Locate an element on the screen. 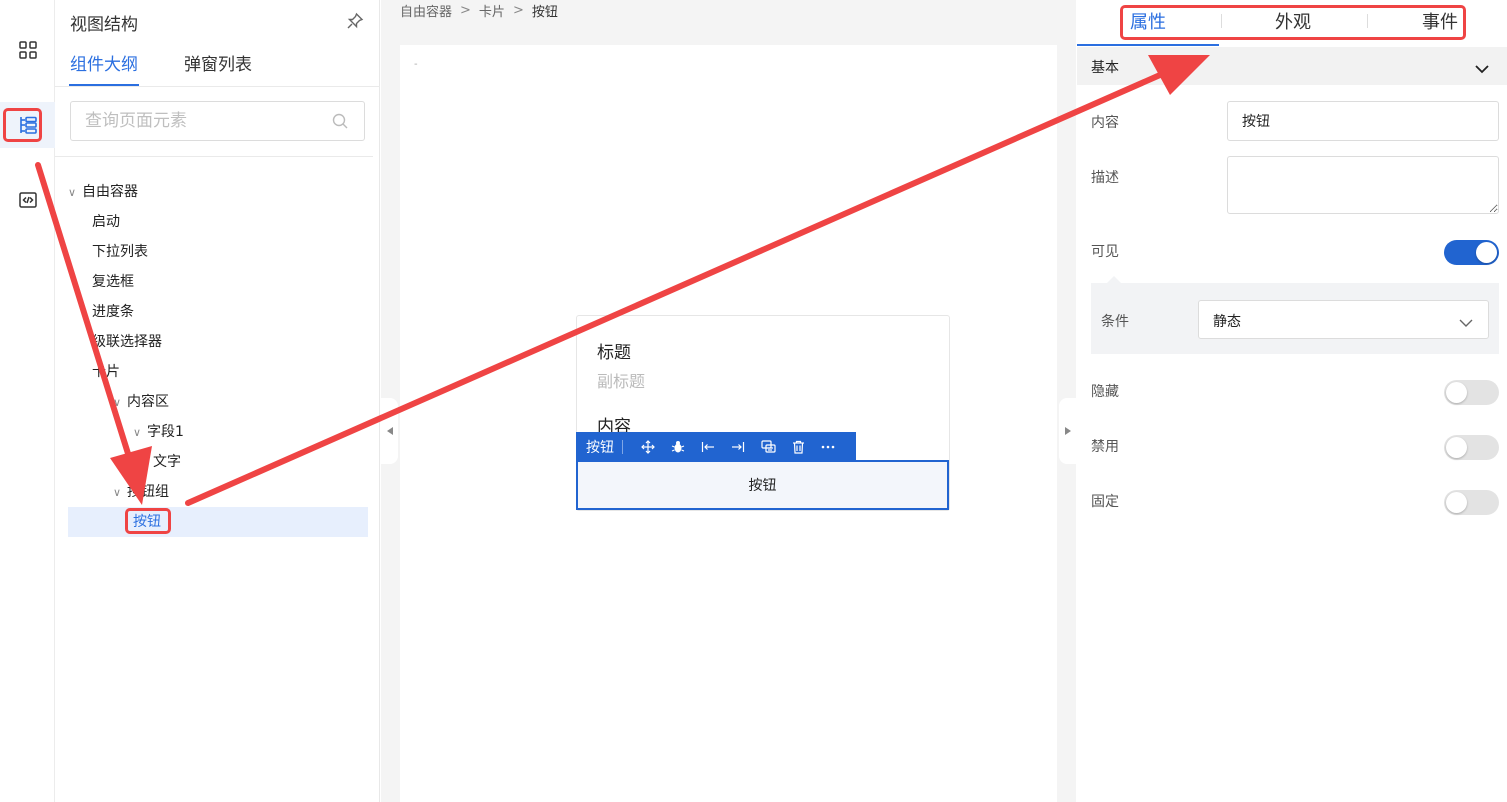  search-input is located at coordinates (217, 121).